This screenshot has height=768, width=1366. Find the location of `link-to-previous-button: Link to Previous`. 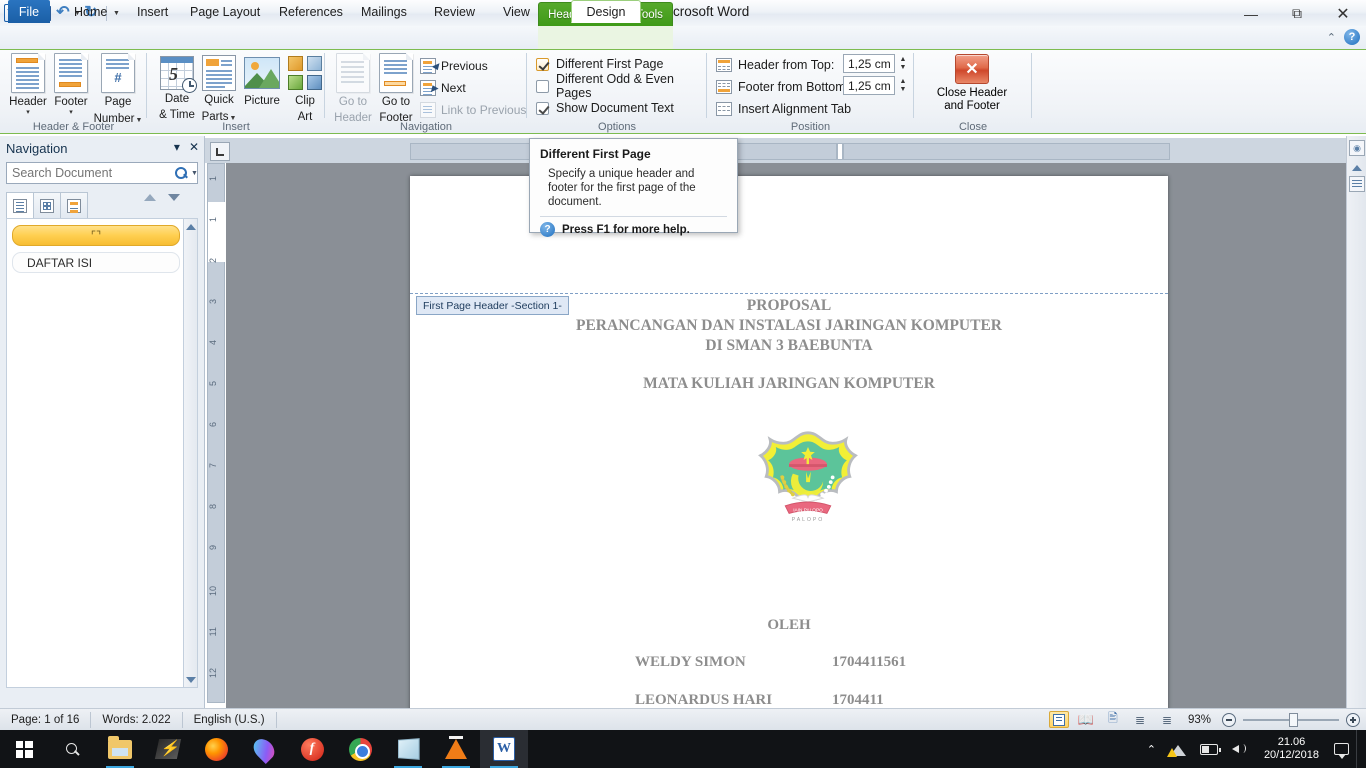

link-to-previous-button: Link to Previous is located at coordinates (473, 110).